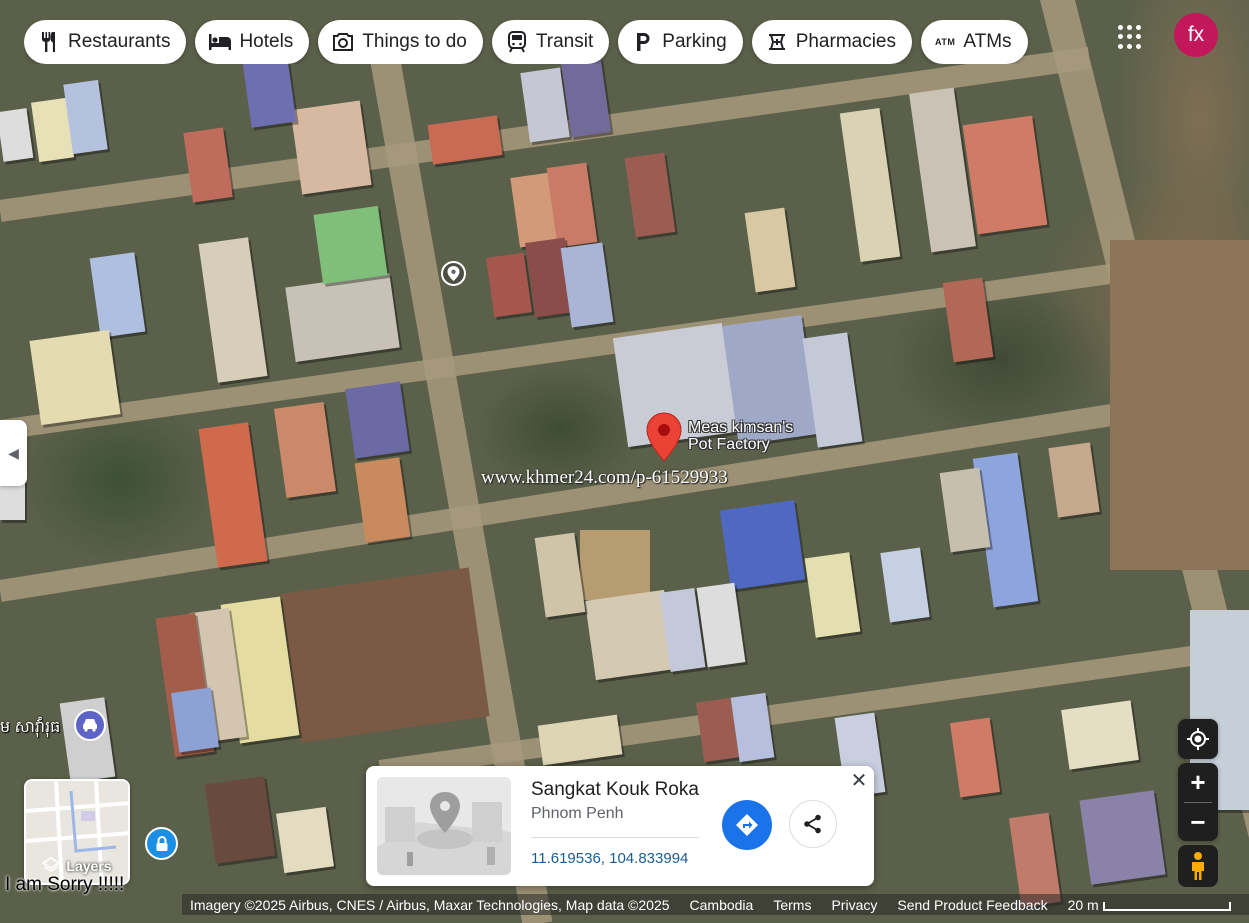 This screenshot has width=1249, height=923. What do you see at coordinates (266, 41) in the screenshot?
I see `chip-label: Hotels` at bounding box center [266, 41].